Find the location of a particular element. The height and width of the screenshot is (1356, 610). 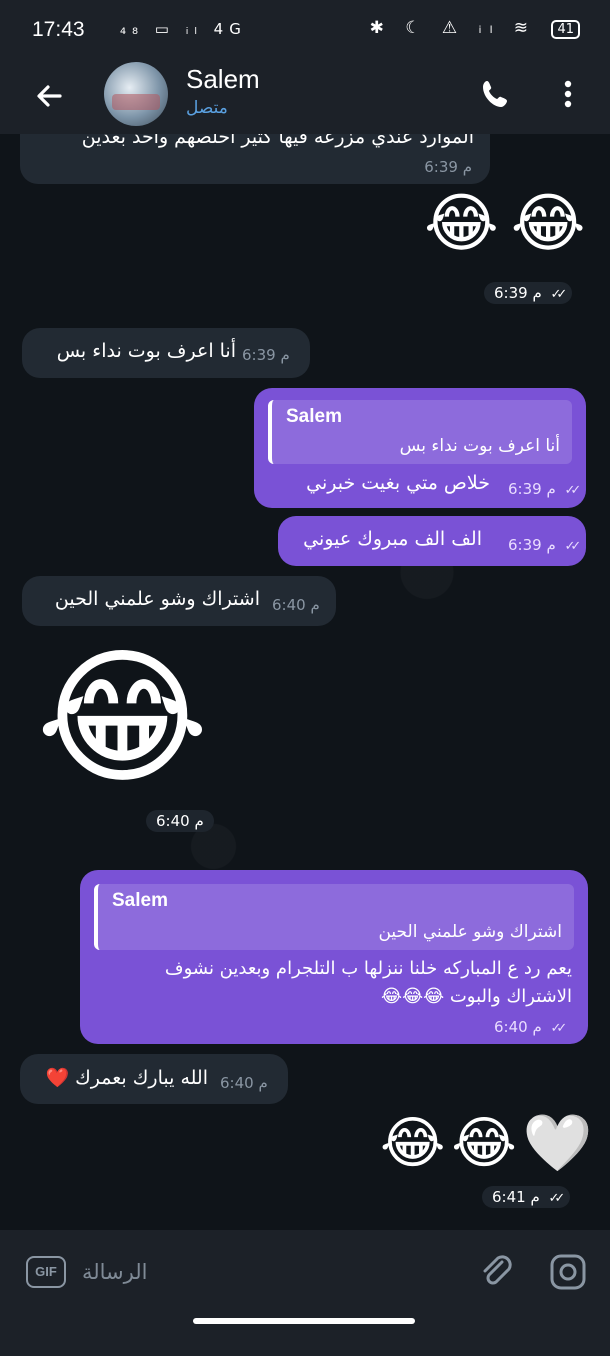

quote-text: اشتراك وشو علمني الحين is located at coordinates (470, 932).